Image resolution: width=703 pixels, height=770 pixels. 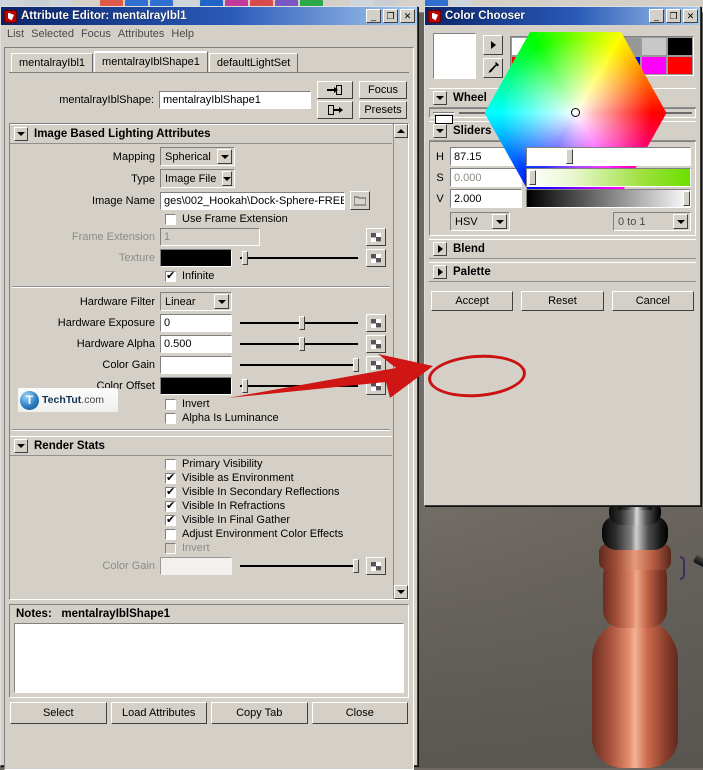 What do you see at coordinates (252, 200) in the screenshot?
I see `image-name-input: ges\002_Hookah\Dock-Sphere-FREE.hdr` at bounding box center [252, 200].